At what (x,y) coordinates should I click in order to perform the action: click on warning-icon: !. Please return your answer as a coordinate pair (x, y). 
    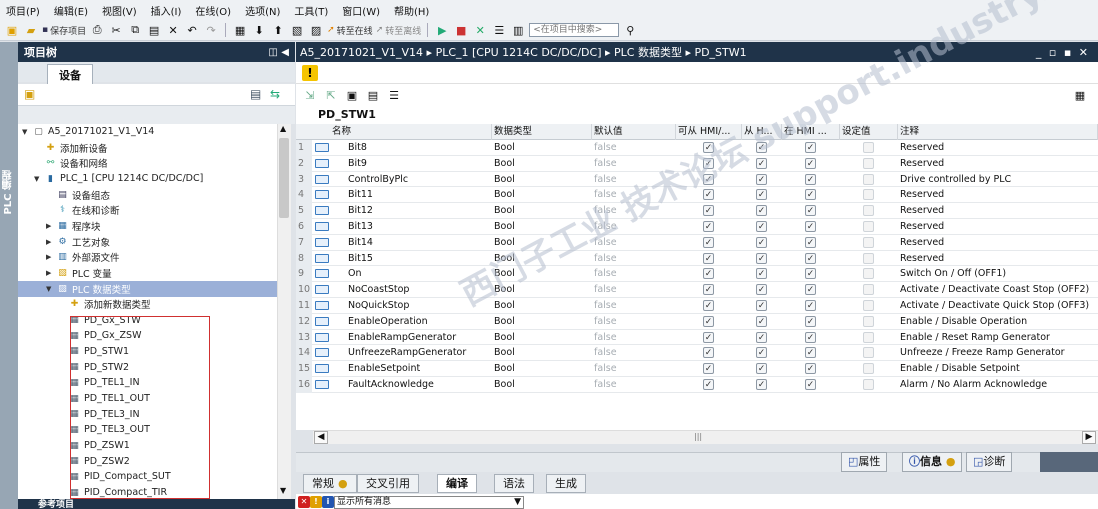
    Looking at the image, I should click on (310, 73).